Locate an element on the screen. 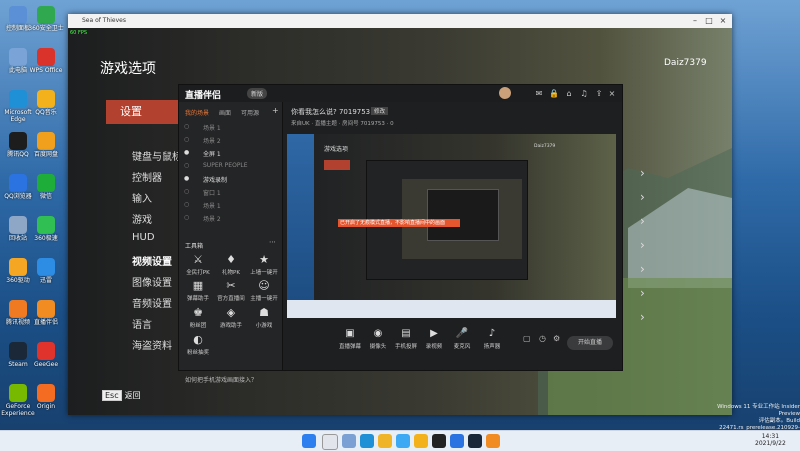 This screenshot has width=800, height=451. scene-row: ● 全屏 1 is located at coordinates (231, 154).